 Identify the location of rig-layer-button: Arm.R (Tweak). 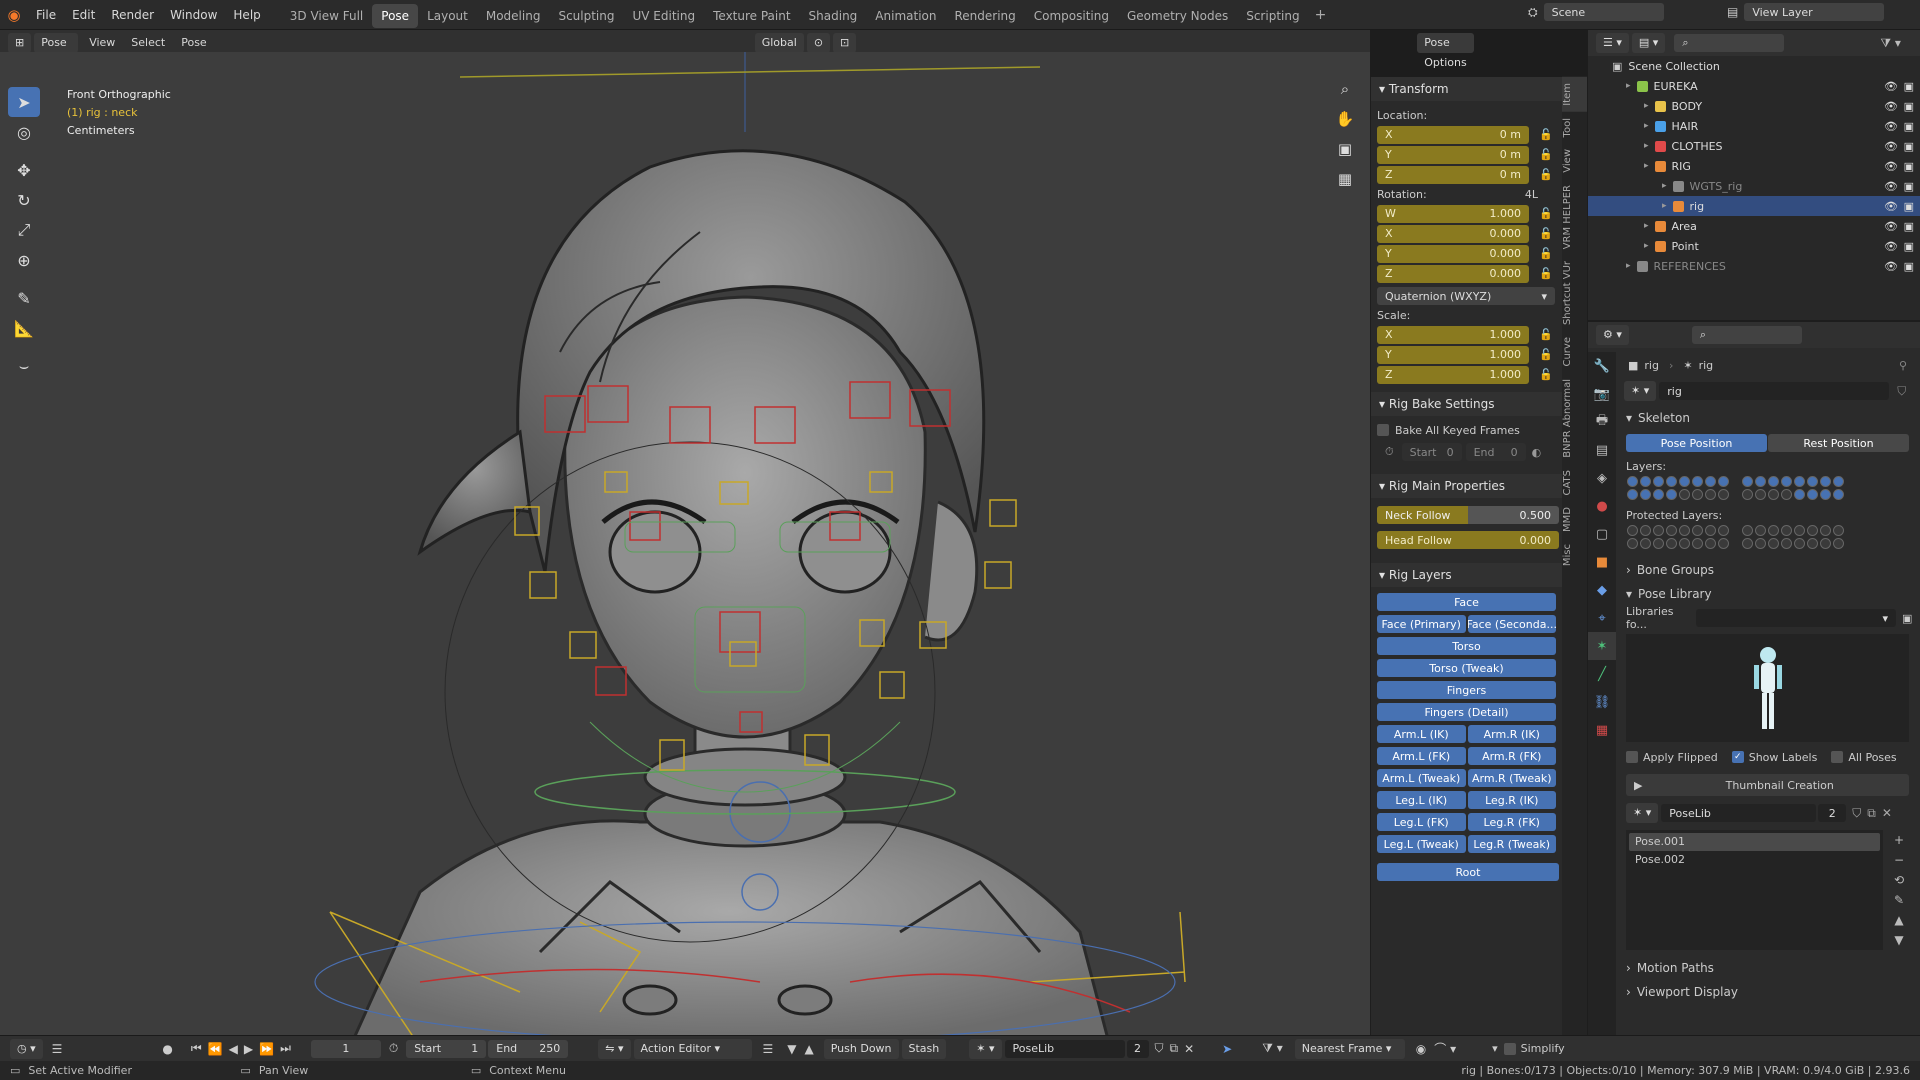
(1511, 778).